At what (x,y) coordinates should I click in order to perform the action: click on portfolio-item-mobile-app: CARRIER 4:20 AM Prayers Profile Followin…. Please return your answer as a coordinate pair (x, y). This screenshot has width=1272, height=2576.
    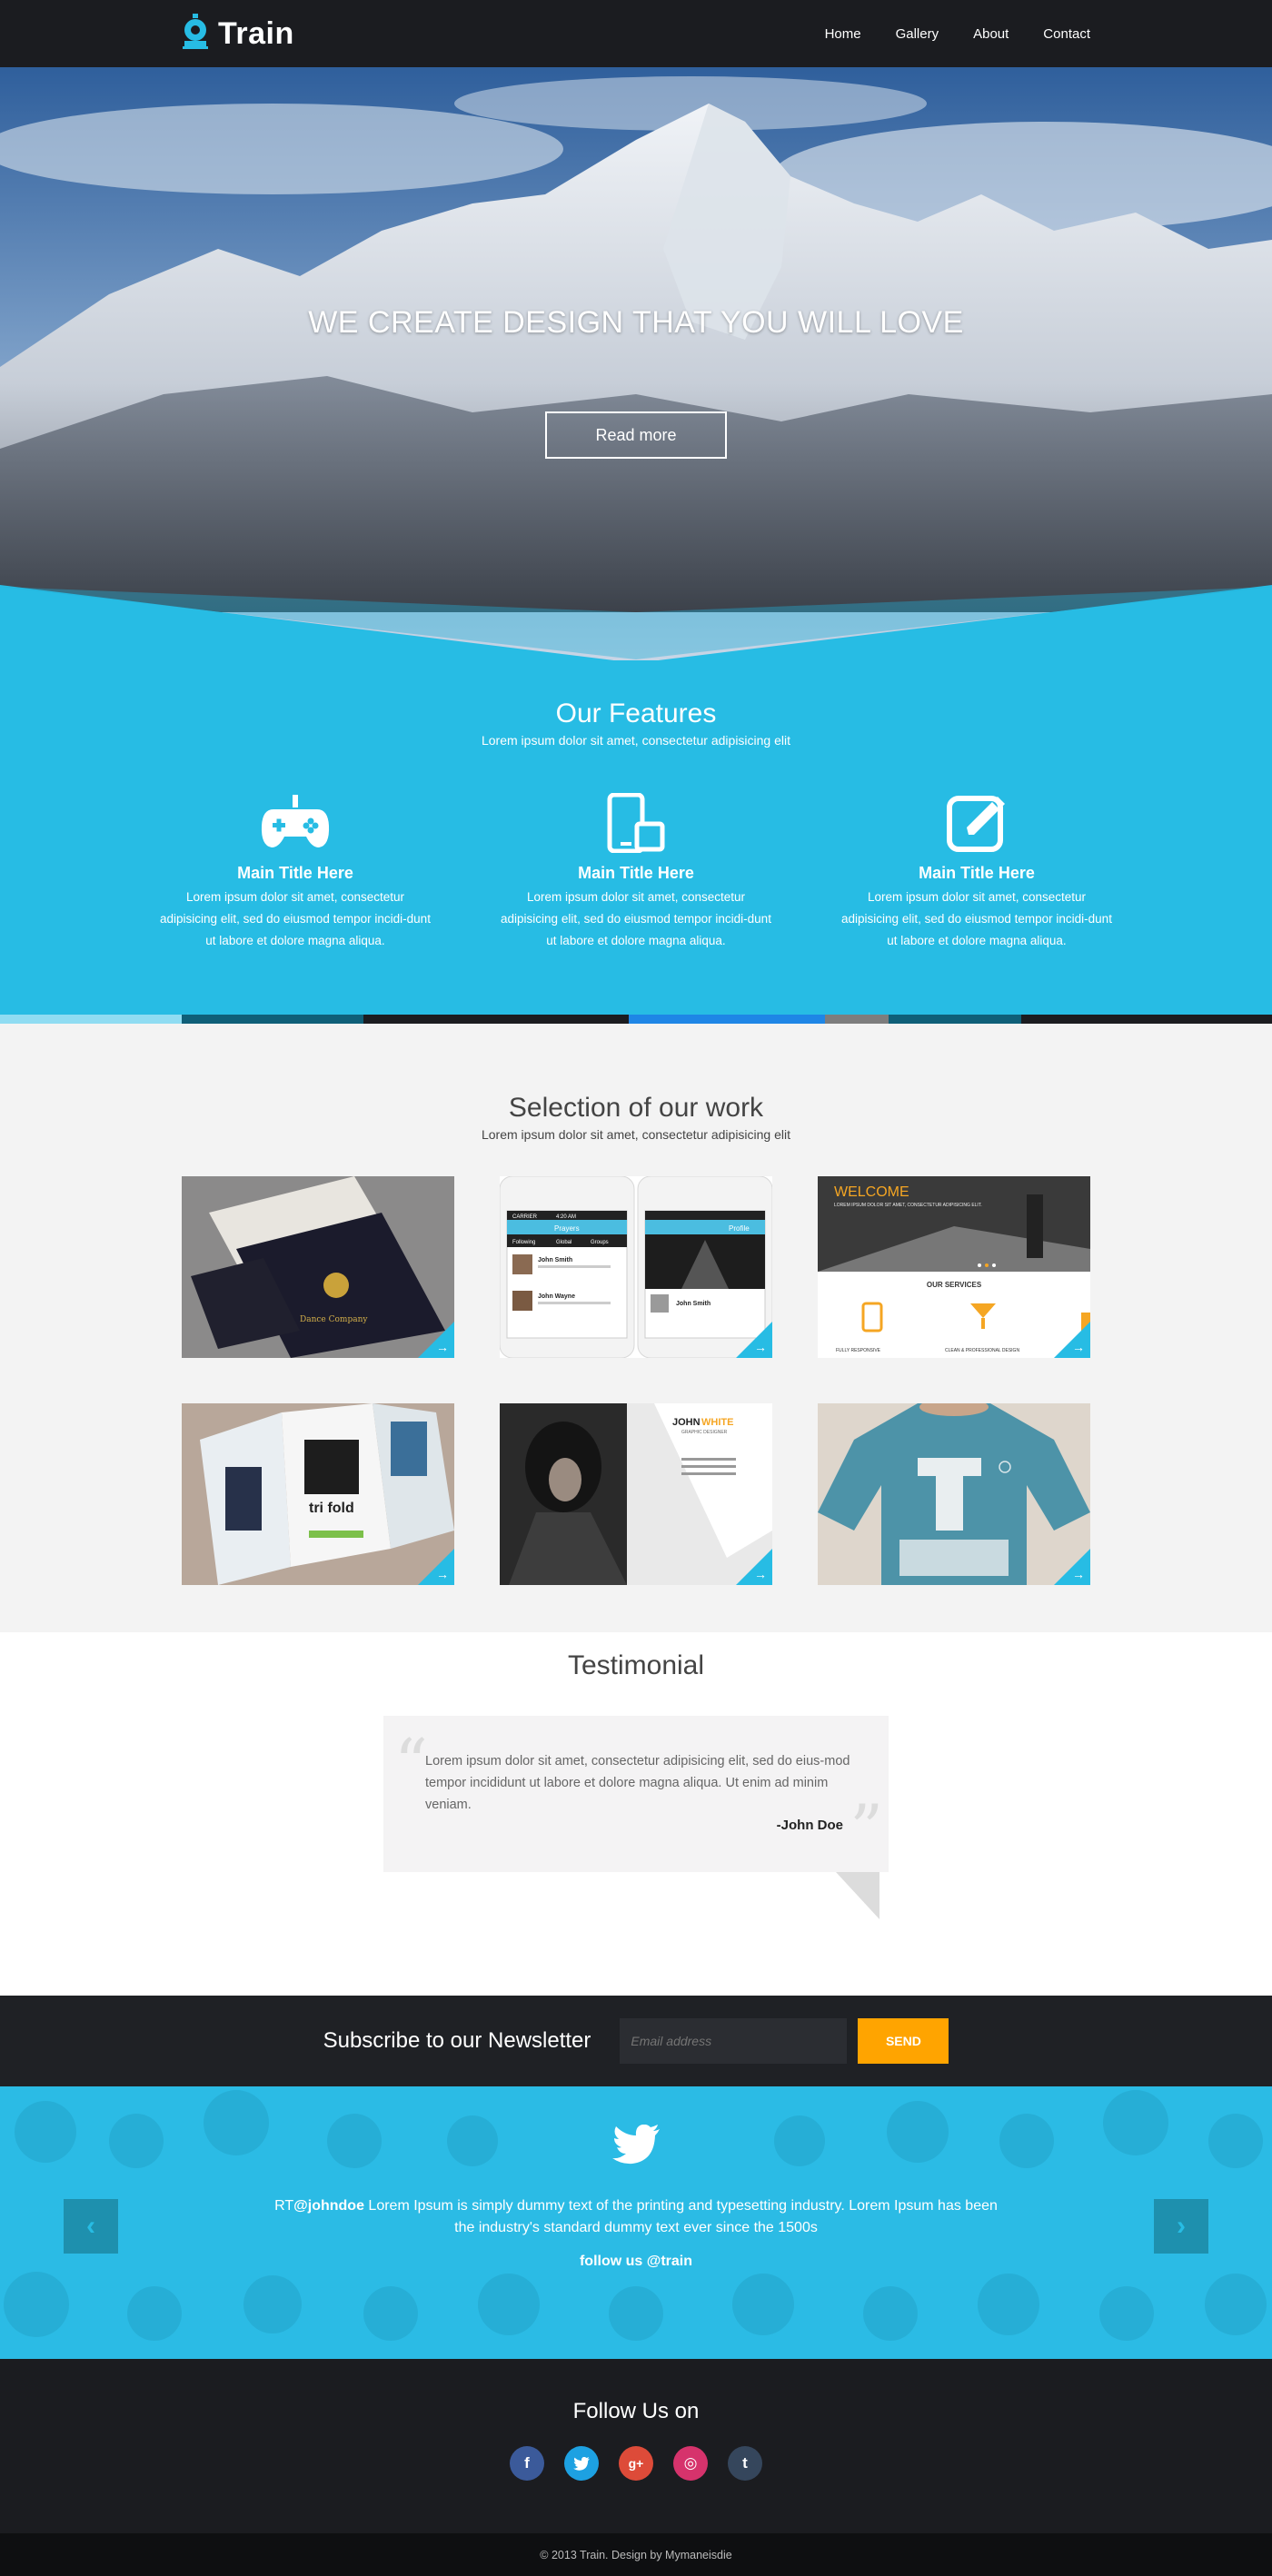
    Looking at the image, I should click on (636, 1267).